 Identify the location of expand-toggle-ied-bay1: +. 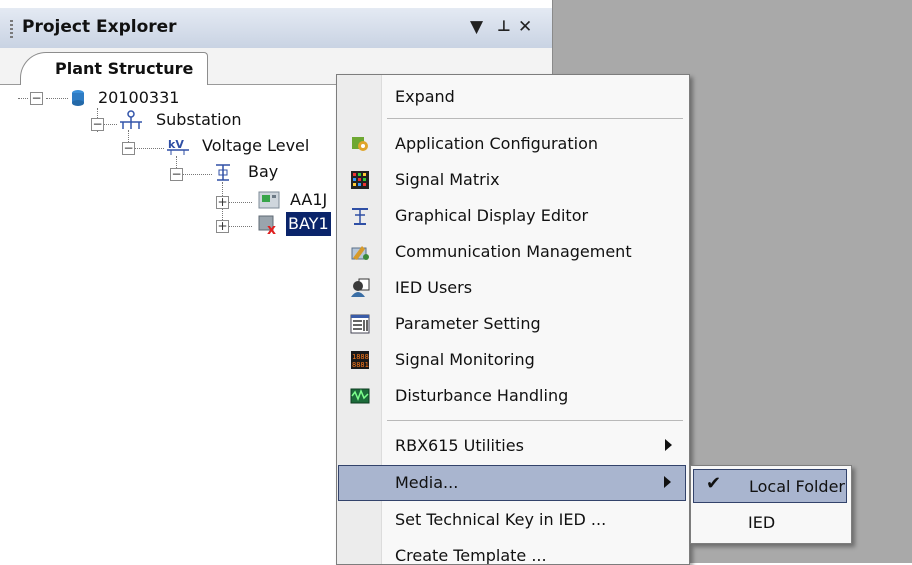
(222, 226).